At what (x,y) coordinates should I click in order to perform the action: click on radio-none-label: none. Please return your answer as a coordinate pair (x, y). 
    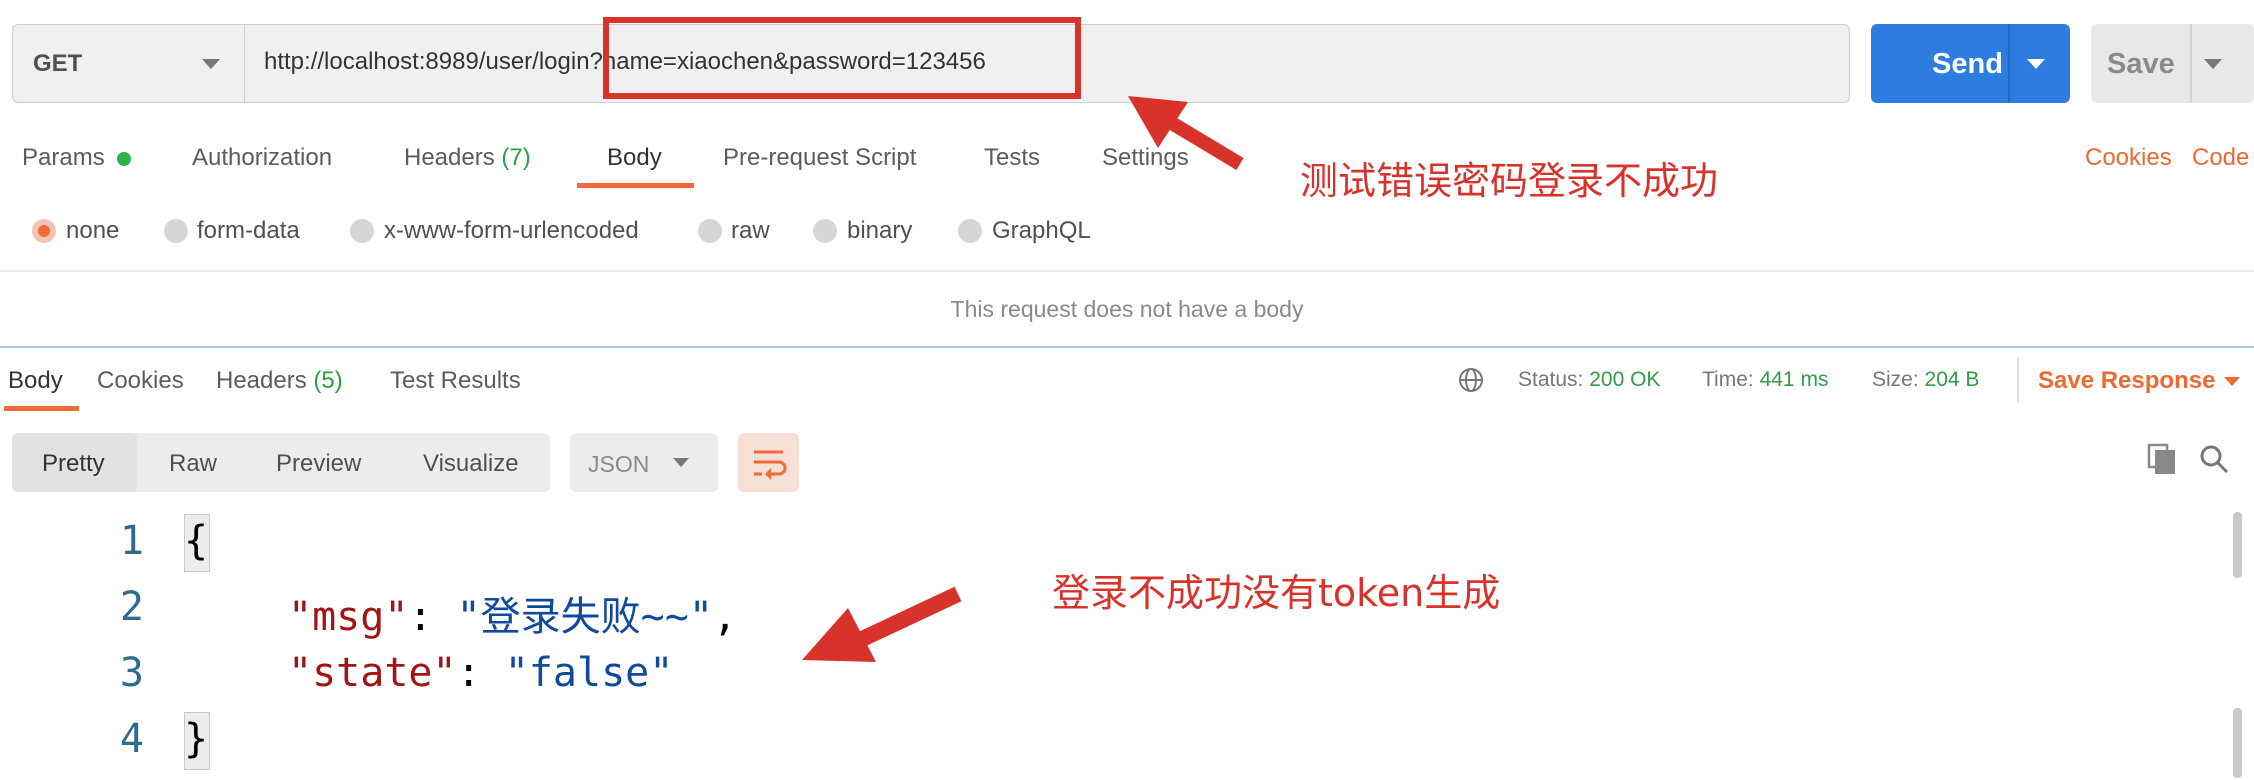
    Looking at the image, I should click on (92, 231).